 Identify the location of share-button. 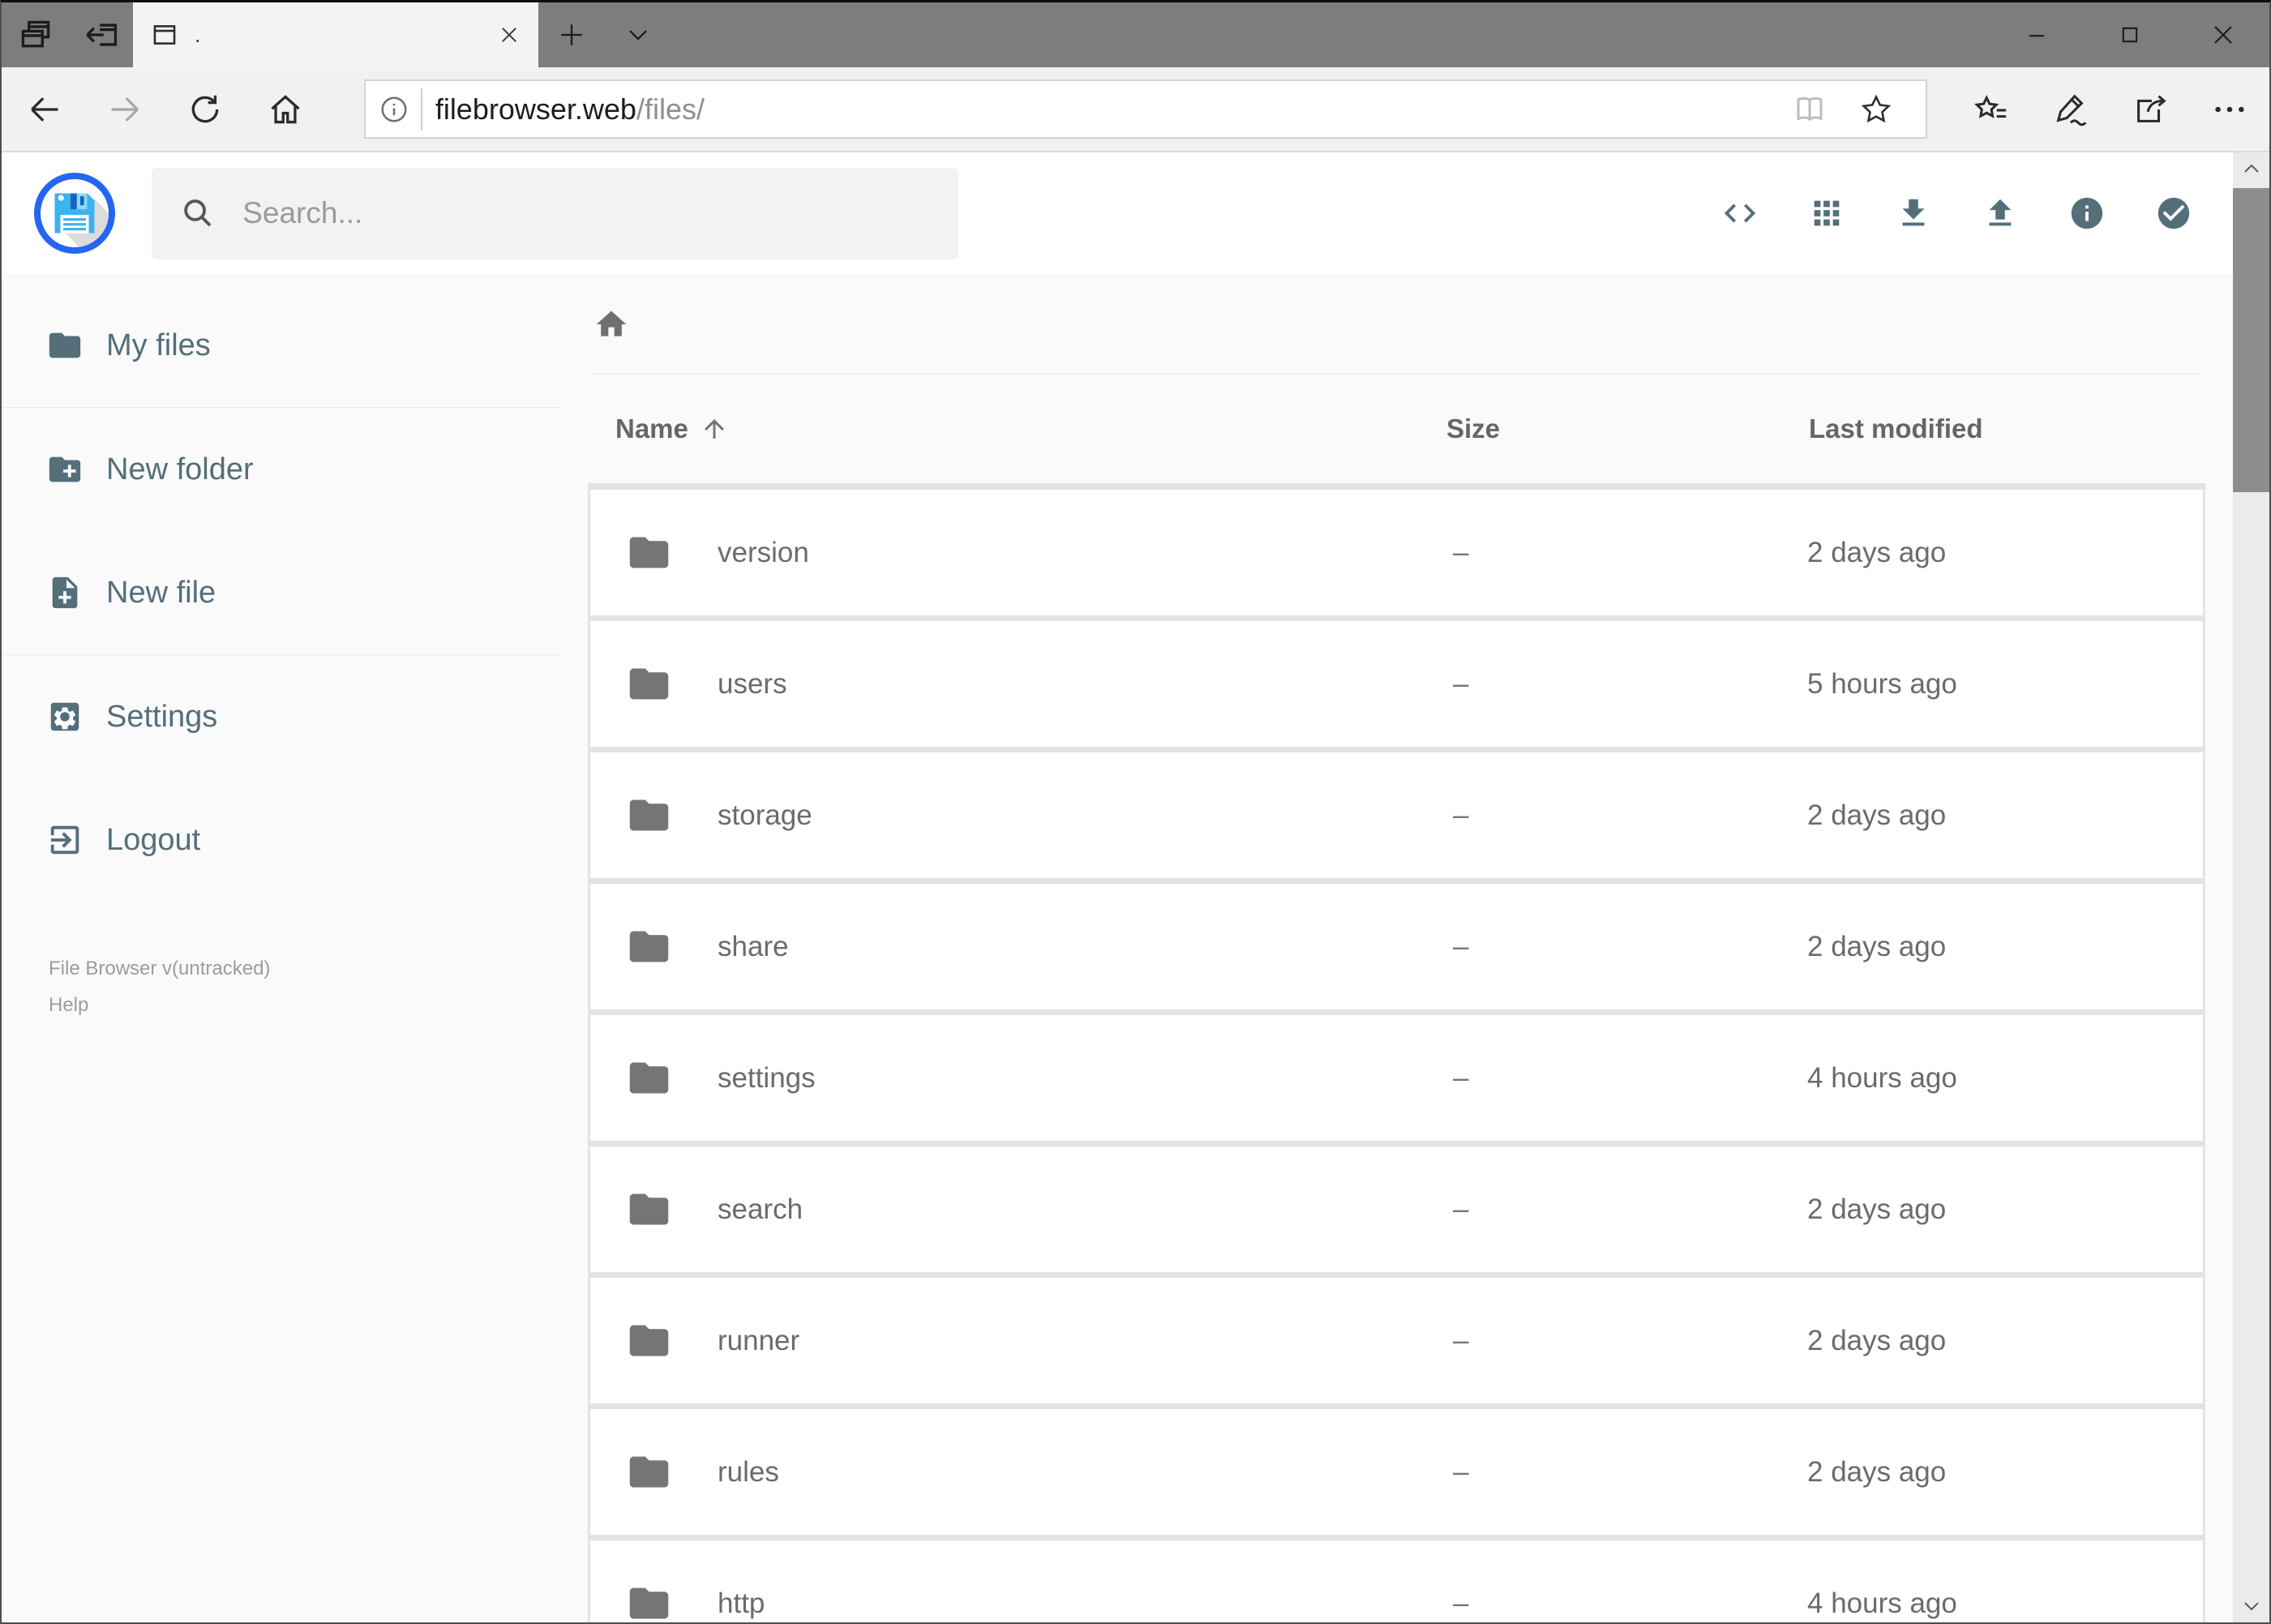
(2150, 109).